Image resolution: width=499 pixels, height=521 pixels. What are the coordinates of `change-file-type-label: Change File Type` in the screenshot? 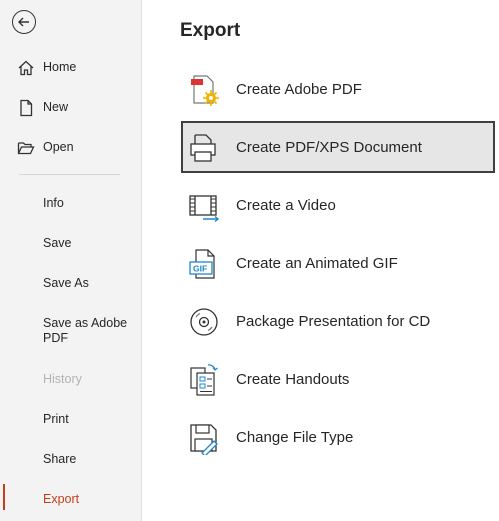 It's located at (295, 437).